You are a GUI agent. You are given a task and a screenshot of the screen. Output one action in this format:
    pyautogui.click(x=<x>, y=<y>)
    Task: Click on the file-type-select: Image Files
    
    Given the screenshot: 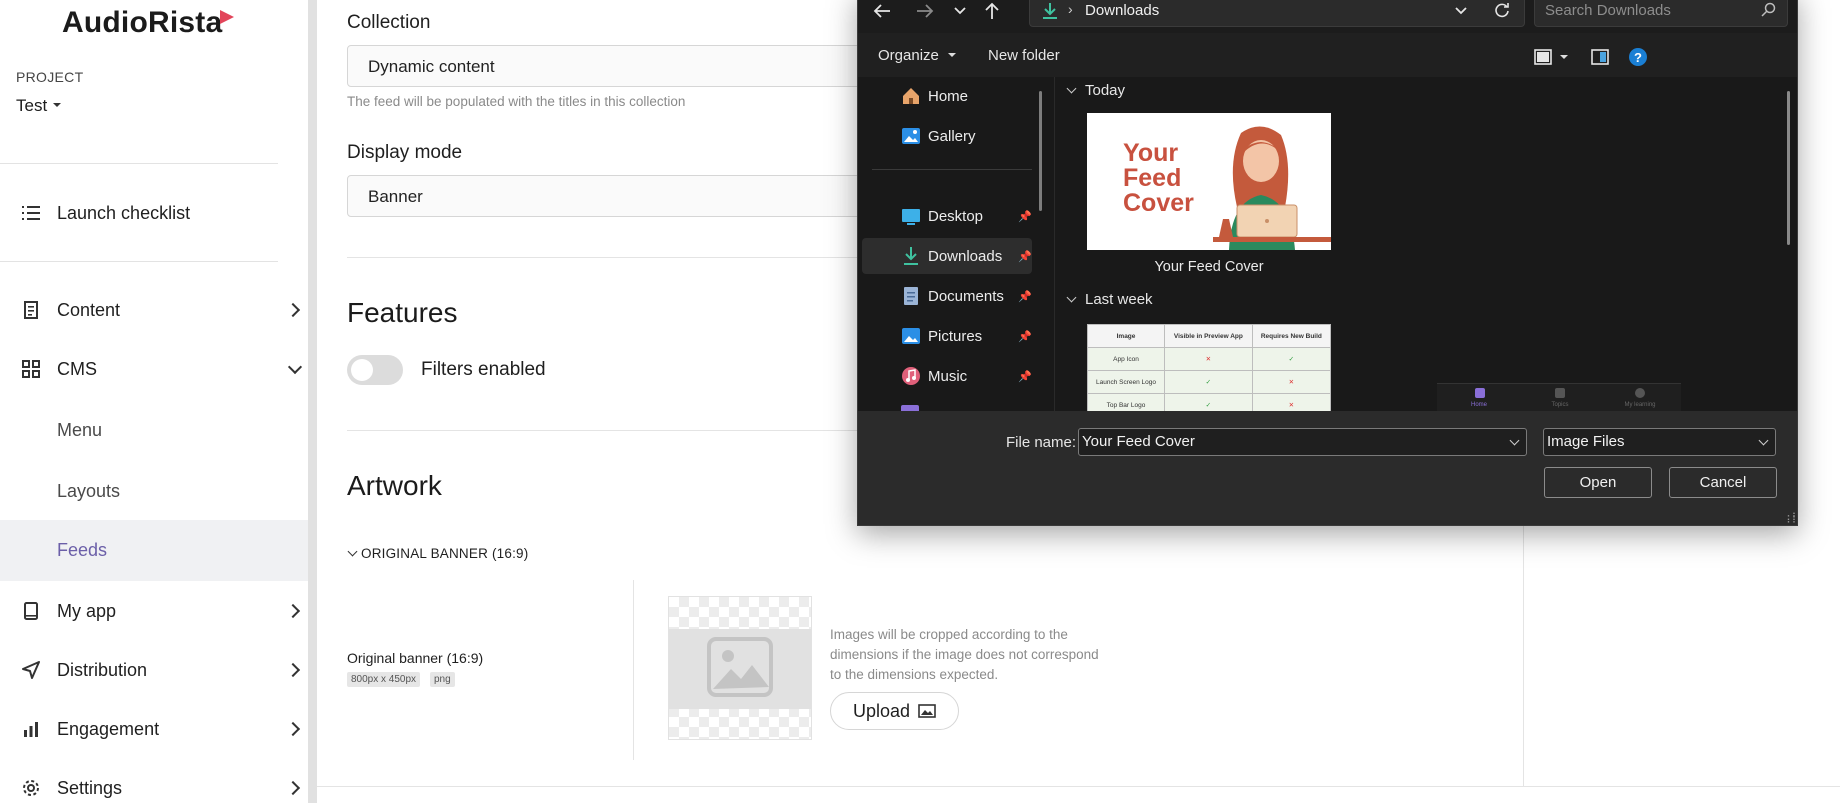 What is the action you would take?
    pyautogui.click(x=1659, y=442)
    